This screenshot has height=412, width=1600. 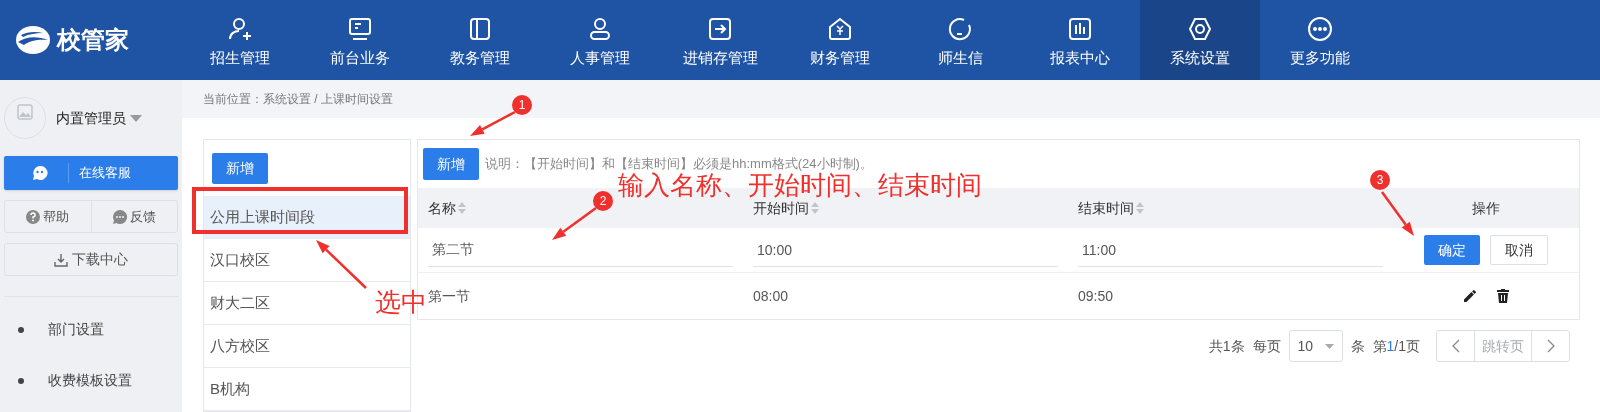 What do you see at coordinates (800, 185) in the screenshot?
I see `annotation-text: 输入名称、开始时间、结束时间` at bounding box center [800, 185].